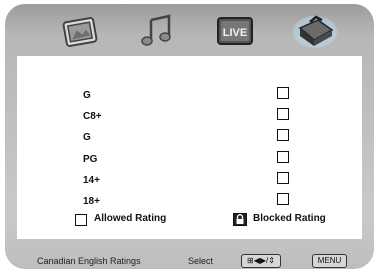  Describe the element at coordinates (289, 218) in the screenshot. I see `blocked-rating-label: Blocked Rating` at that location.